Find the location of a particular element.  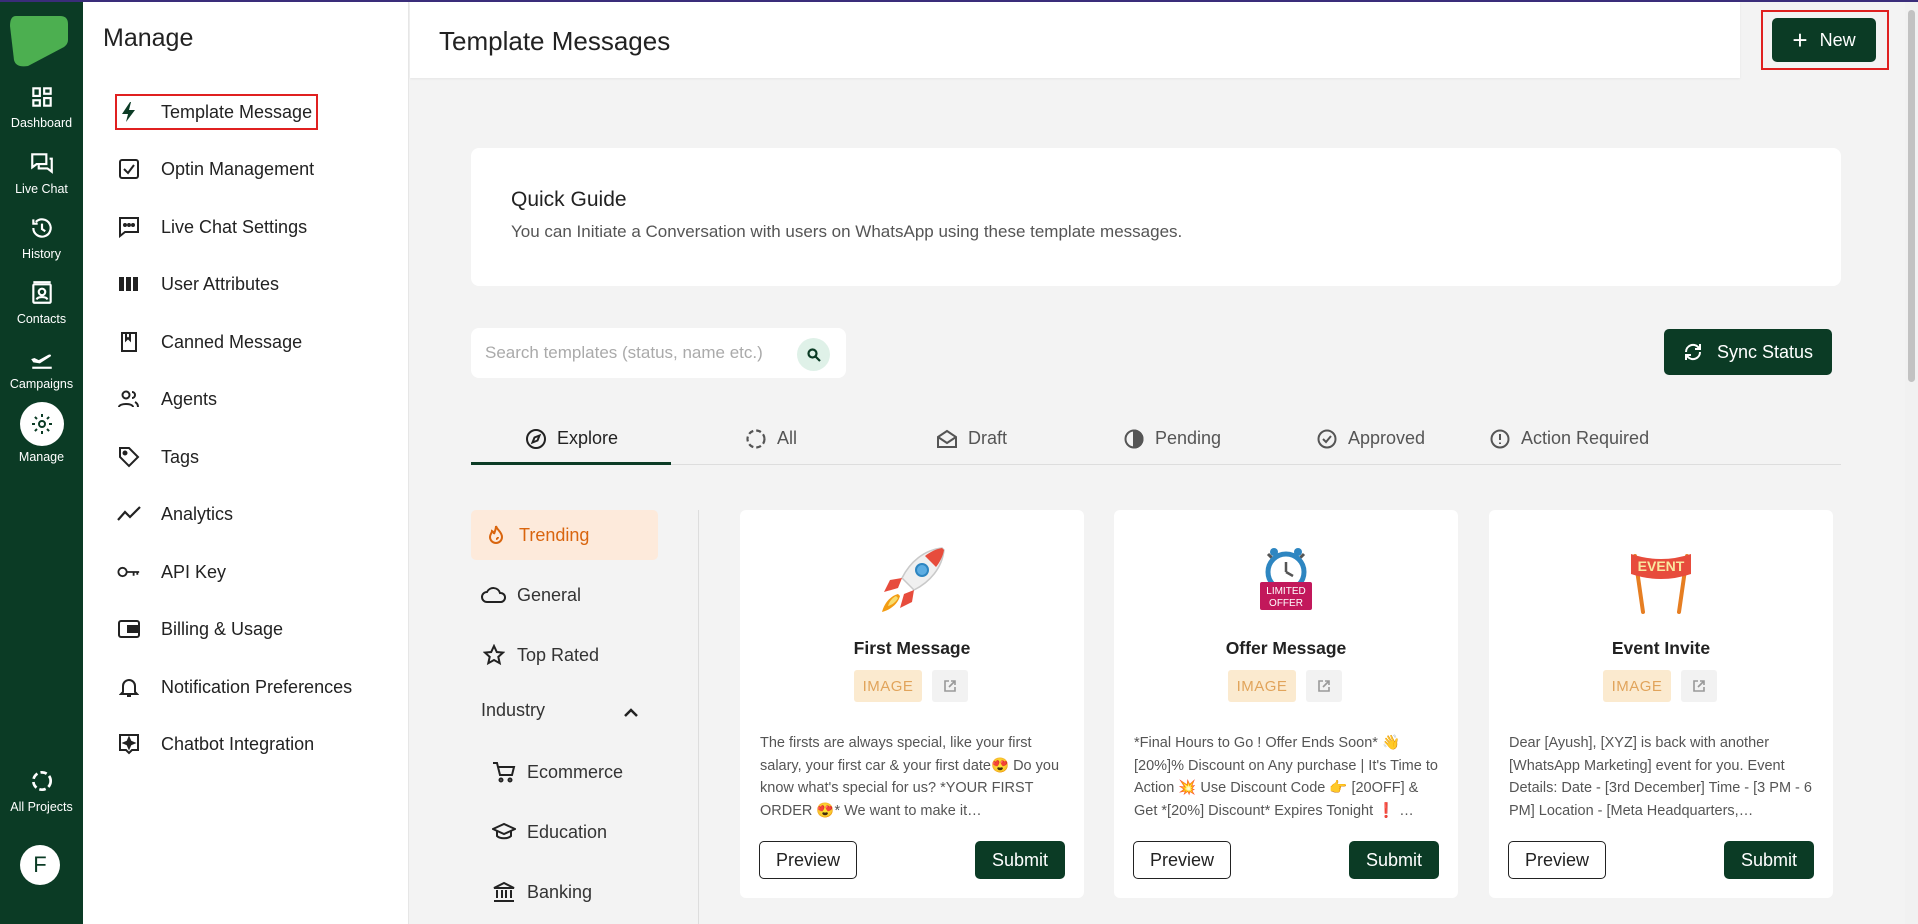

menu-item-label: Template Message is located at coordinates (237, 111).